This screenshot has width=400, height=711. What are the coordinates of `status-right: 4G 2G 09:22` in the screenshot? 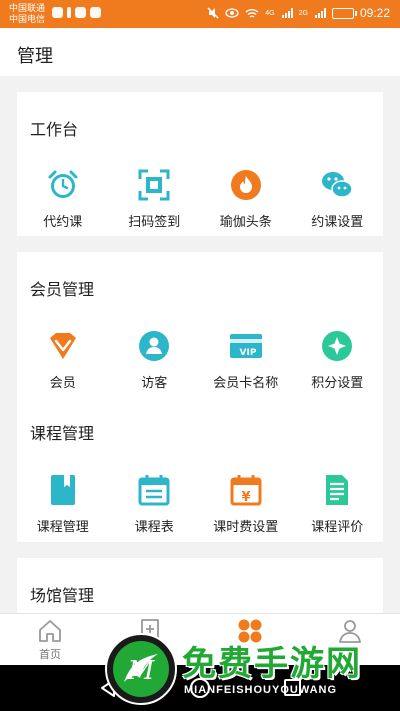 It's located at (298, 13).